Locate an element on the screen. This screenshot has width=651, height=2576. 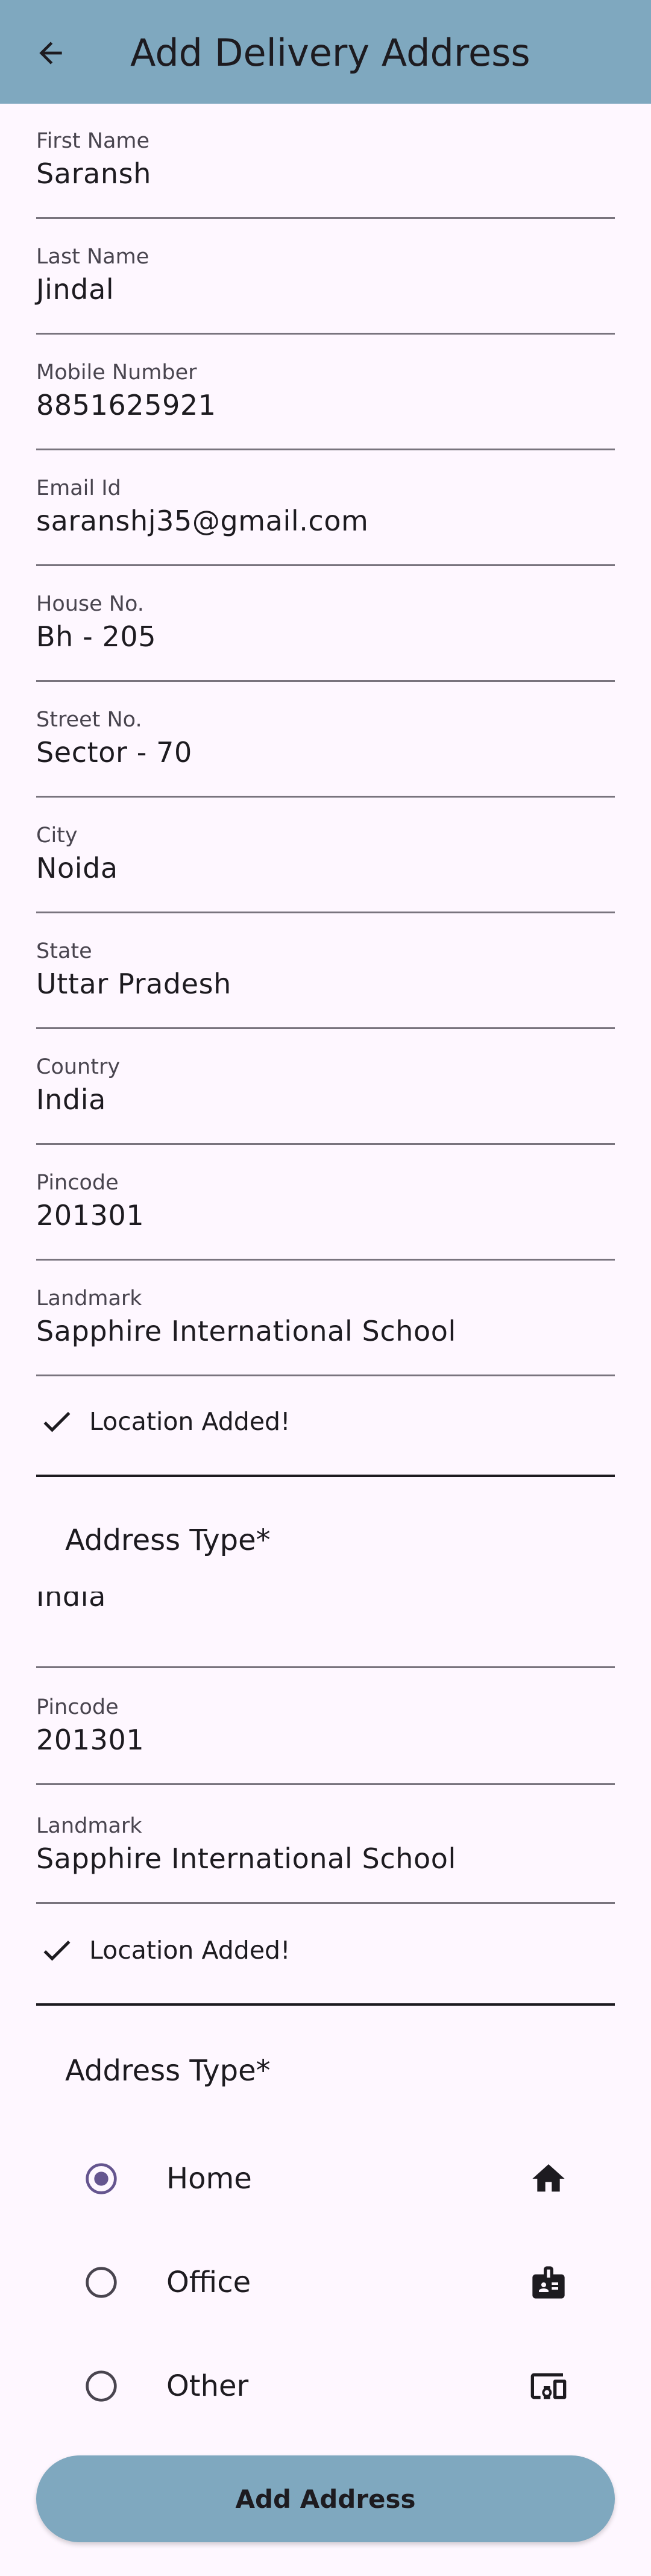
pincode-field-repeat: Pincode 201301 is located at coordinates (325, 1728).